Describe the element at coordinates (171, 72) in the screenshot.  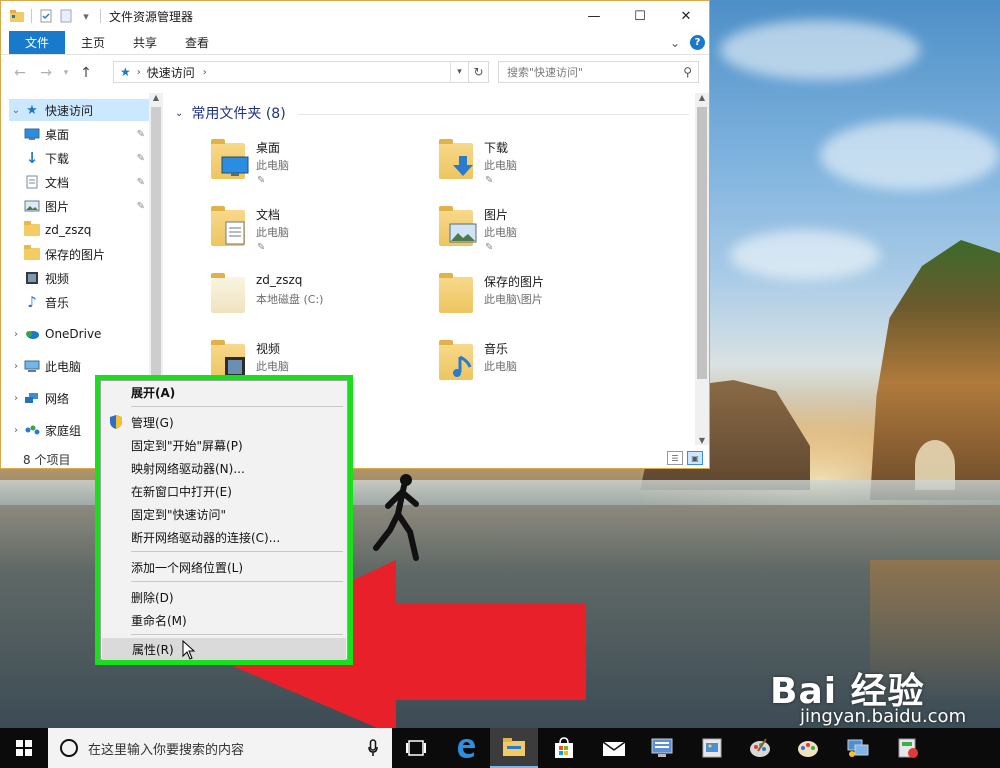
I see `breadcrumb-quick-access: 快速访问` at that location.